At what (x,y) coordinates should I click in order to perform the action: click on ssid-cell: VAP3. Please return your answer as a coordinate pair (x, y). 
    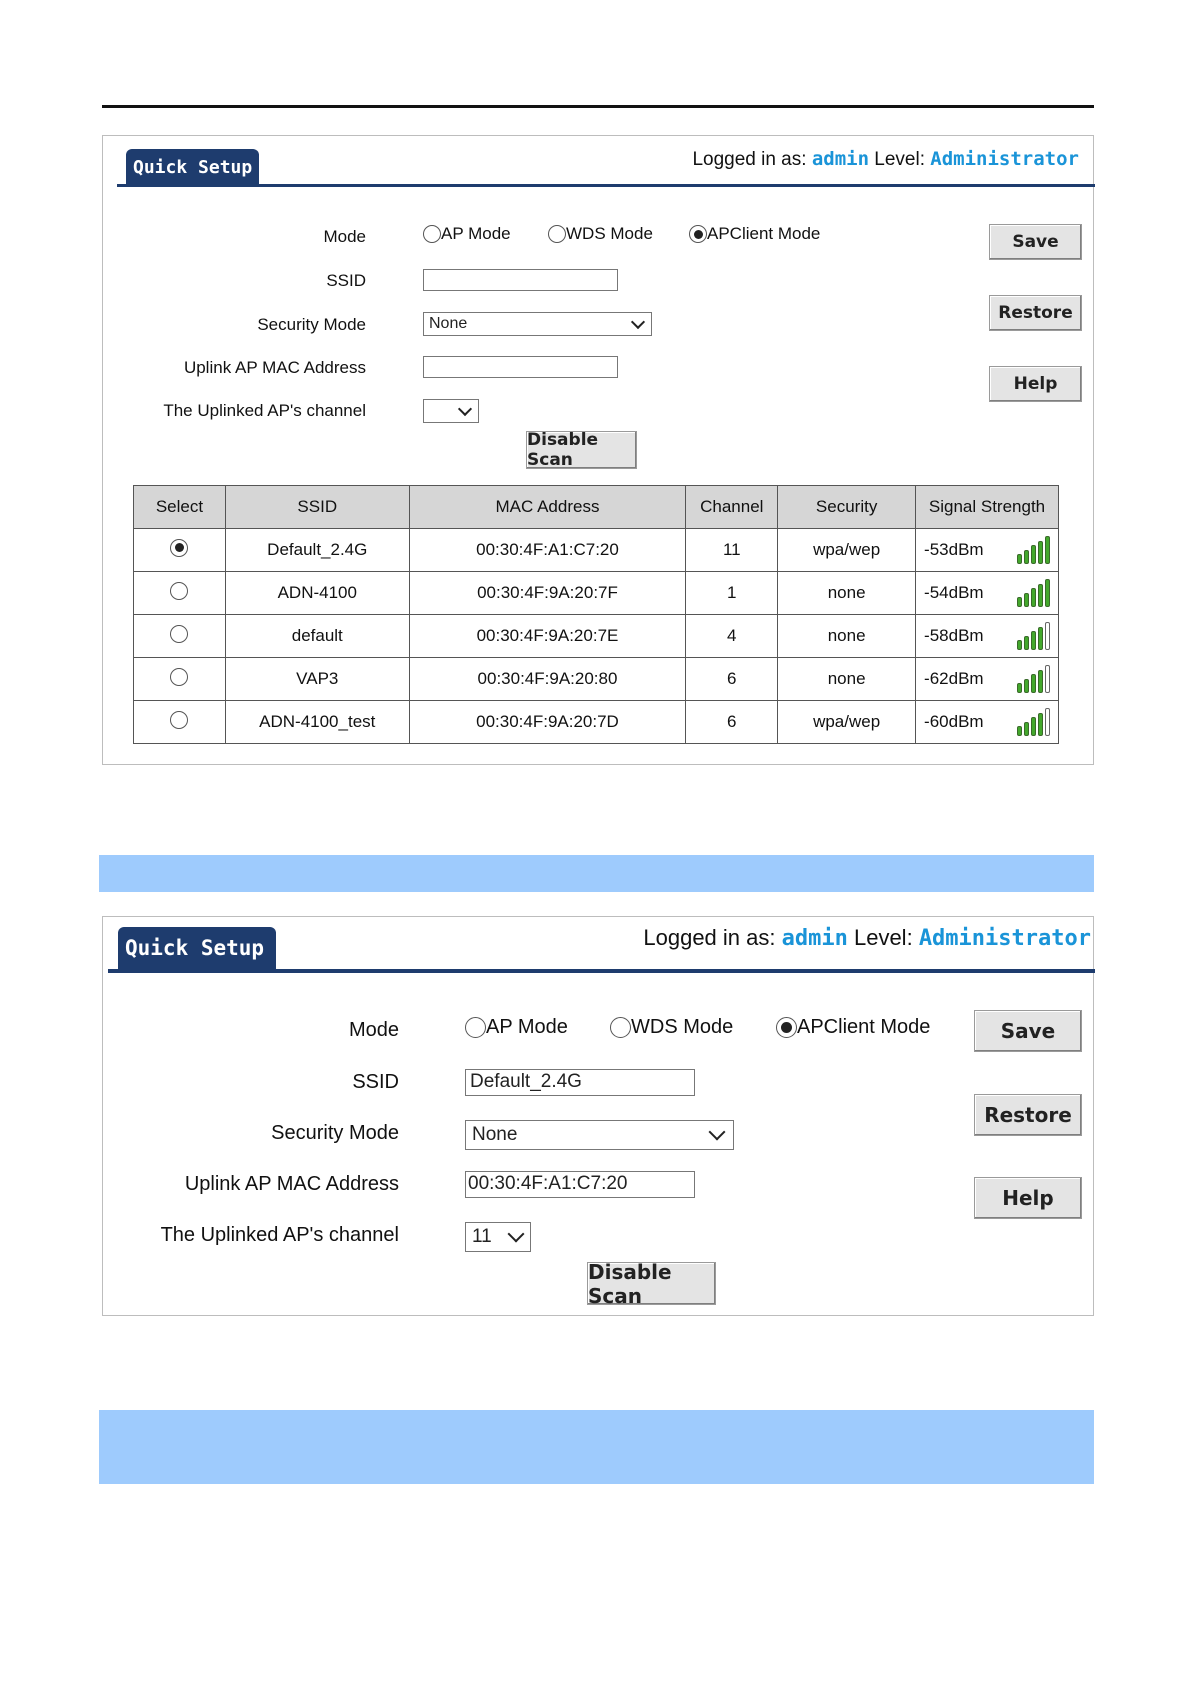
    Looking at the image, I should click on (317, 679).